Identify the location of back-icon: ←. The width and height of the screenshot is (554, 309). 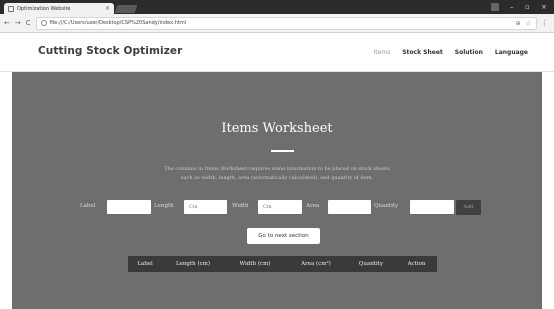
(7, 23).